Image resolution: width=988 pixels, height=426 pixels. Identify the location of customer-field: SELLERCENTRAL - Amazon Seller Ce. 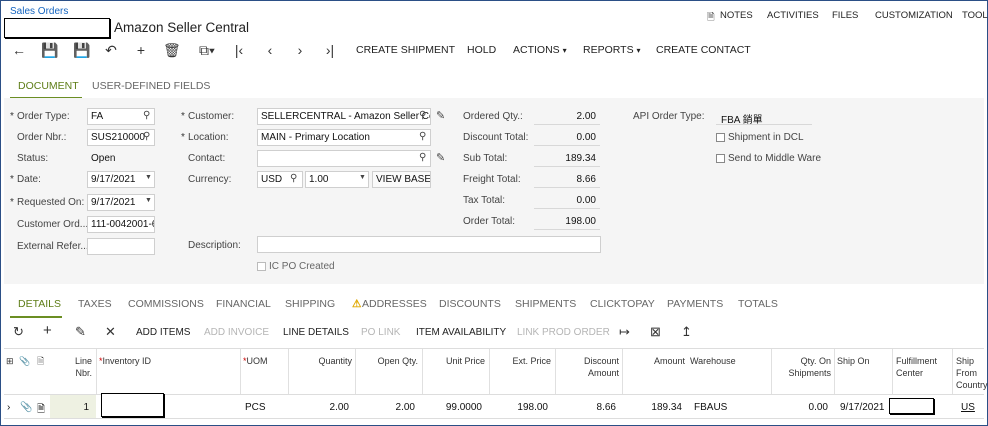
(344, 116).